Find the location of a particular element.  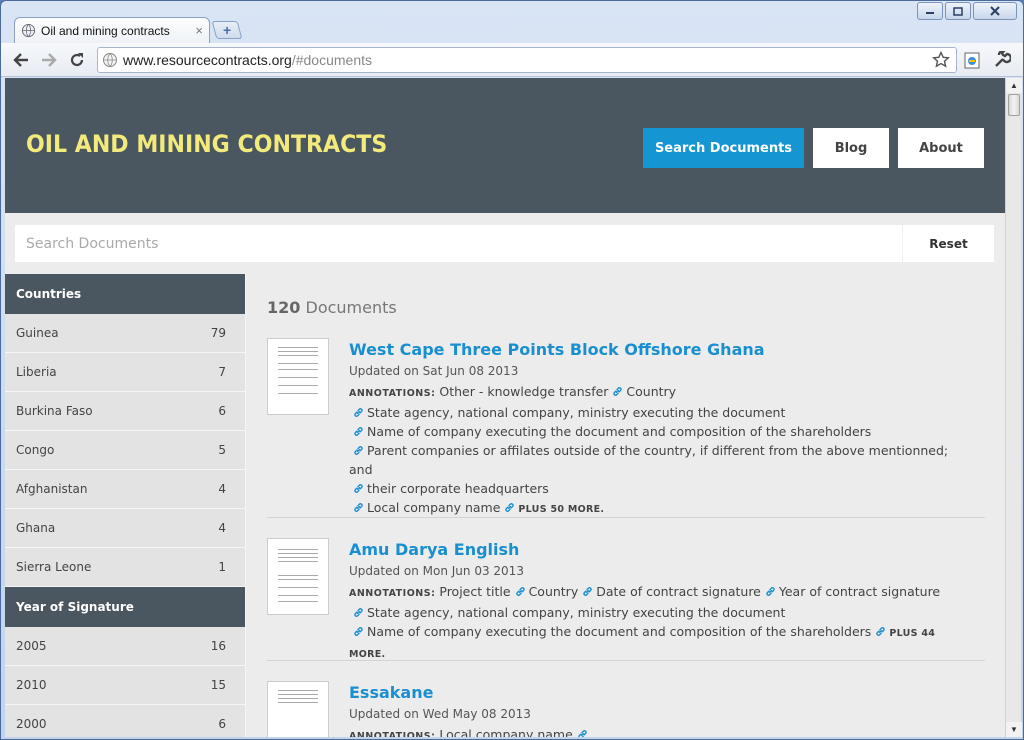

reload-button is located at coordinates (77, 60).